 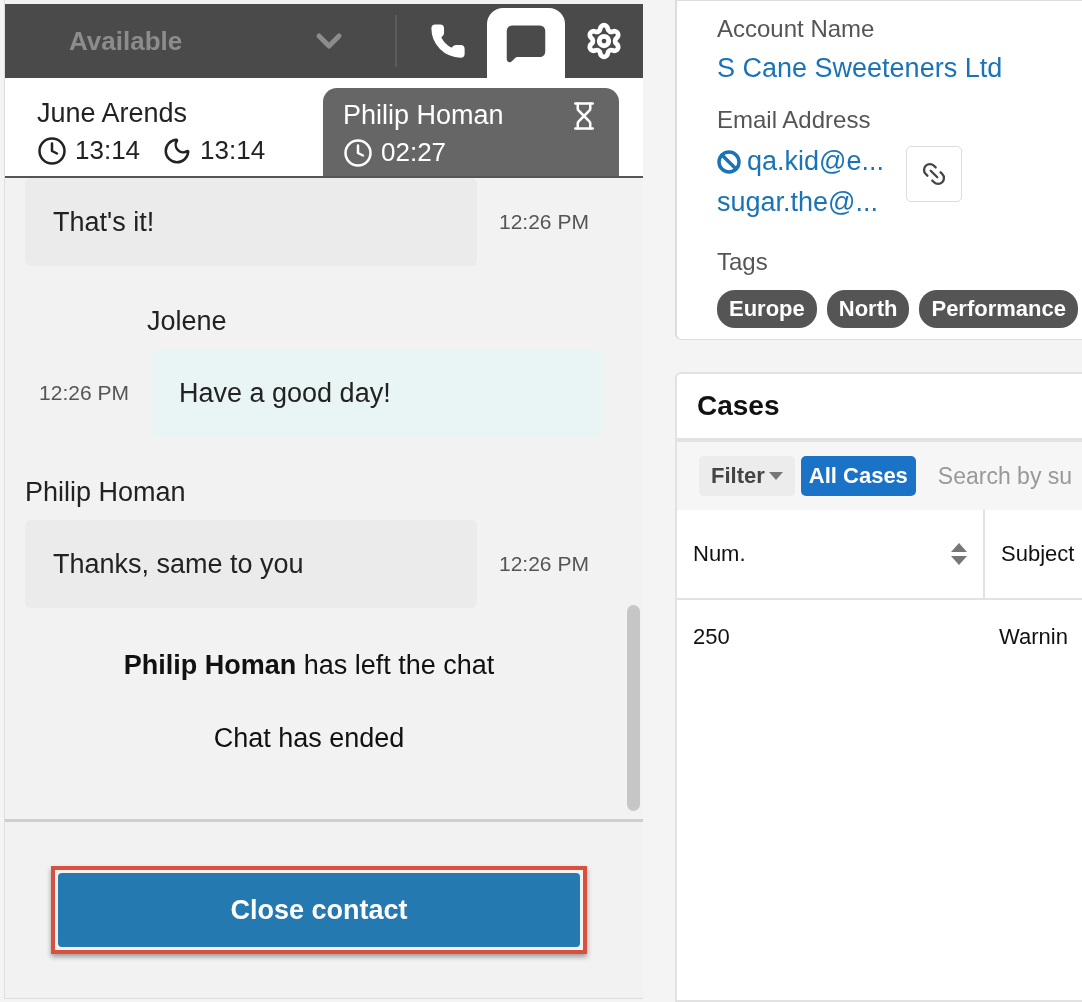 I want to click on chat-tab, so click(x=525, y=43).